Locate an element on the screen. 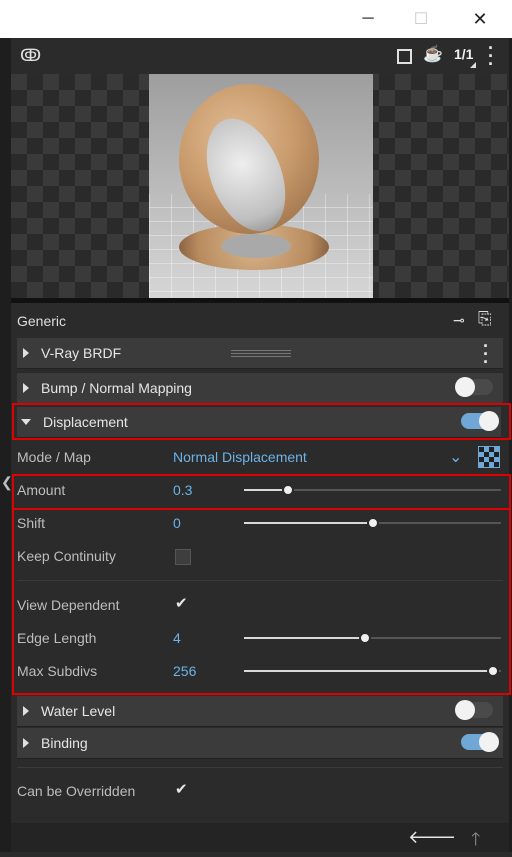 The image size is (512, 857). preview-divider is located at coordinates (260, 300).